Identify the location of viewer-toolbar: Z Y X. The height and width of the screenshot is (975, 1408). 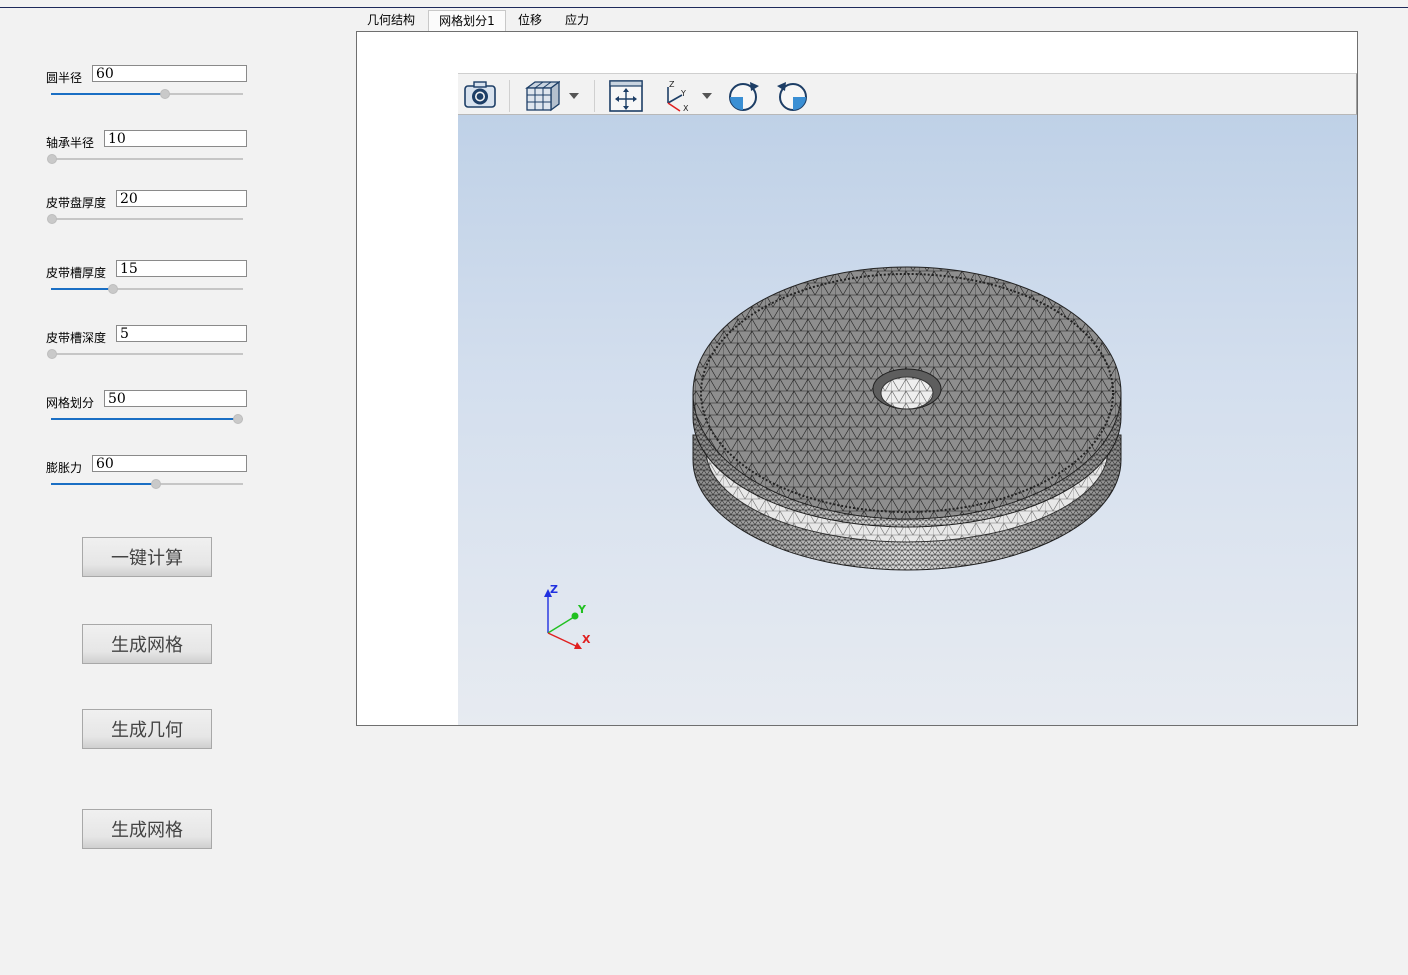
(907, 94).